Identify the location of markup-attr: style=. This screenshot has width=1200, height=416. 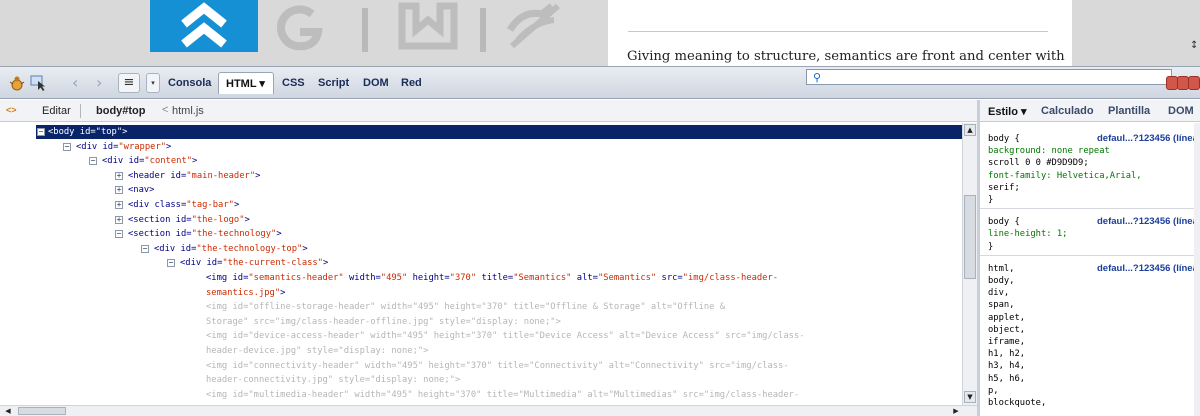
(354, 380).